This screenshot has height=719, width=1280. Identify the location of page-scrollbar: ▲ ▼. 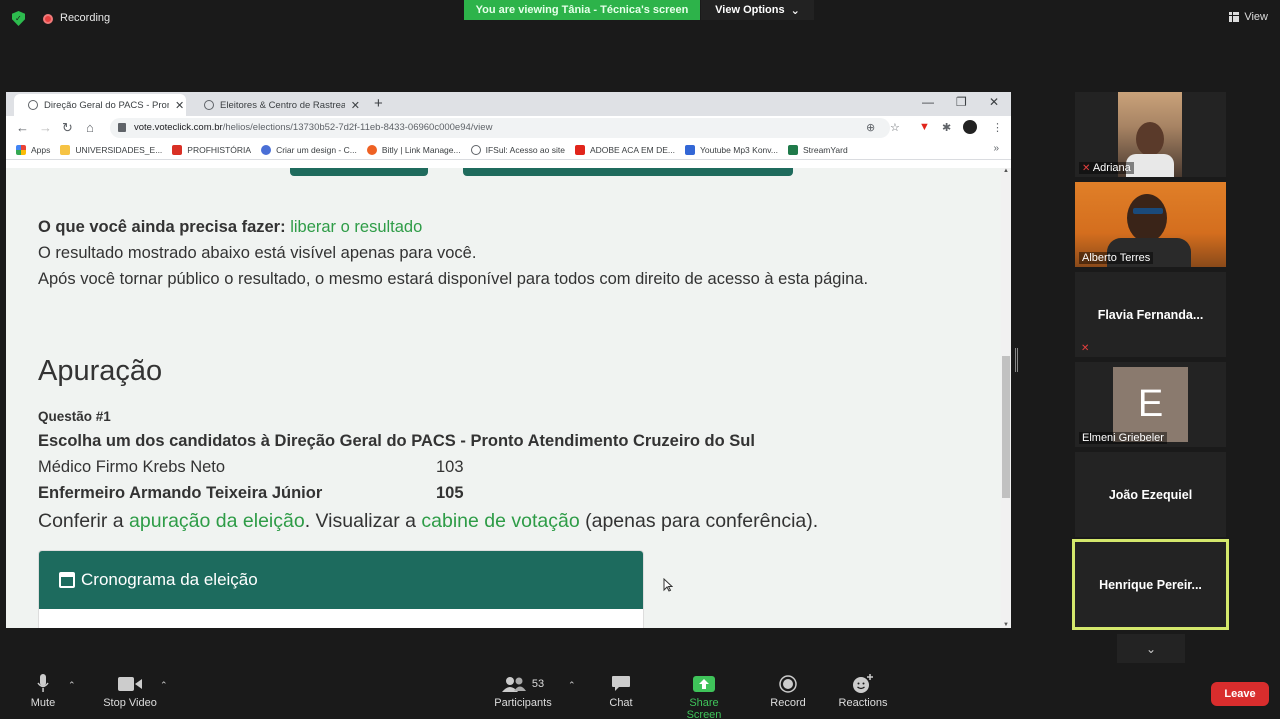
(1006, 398).